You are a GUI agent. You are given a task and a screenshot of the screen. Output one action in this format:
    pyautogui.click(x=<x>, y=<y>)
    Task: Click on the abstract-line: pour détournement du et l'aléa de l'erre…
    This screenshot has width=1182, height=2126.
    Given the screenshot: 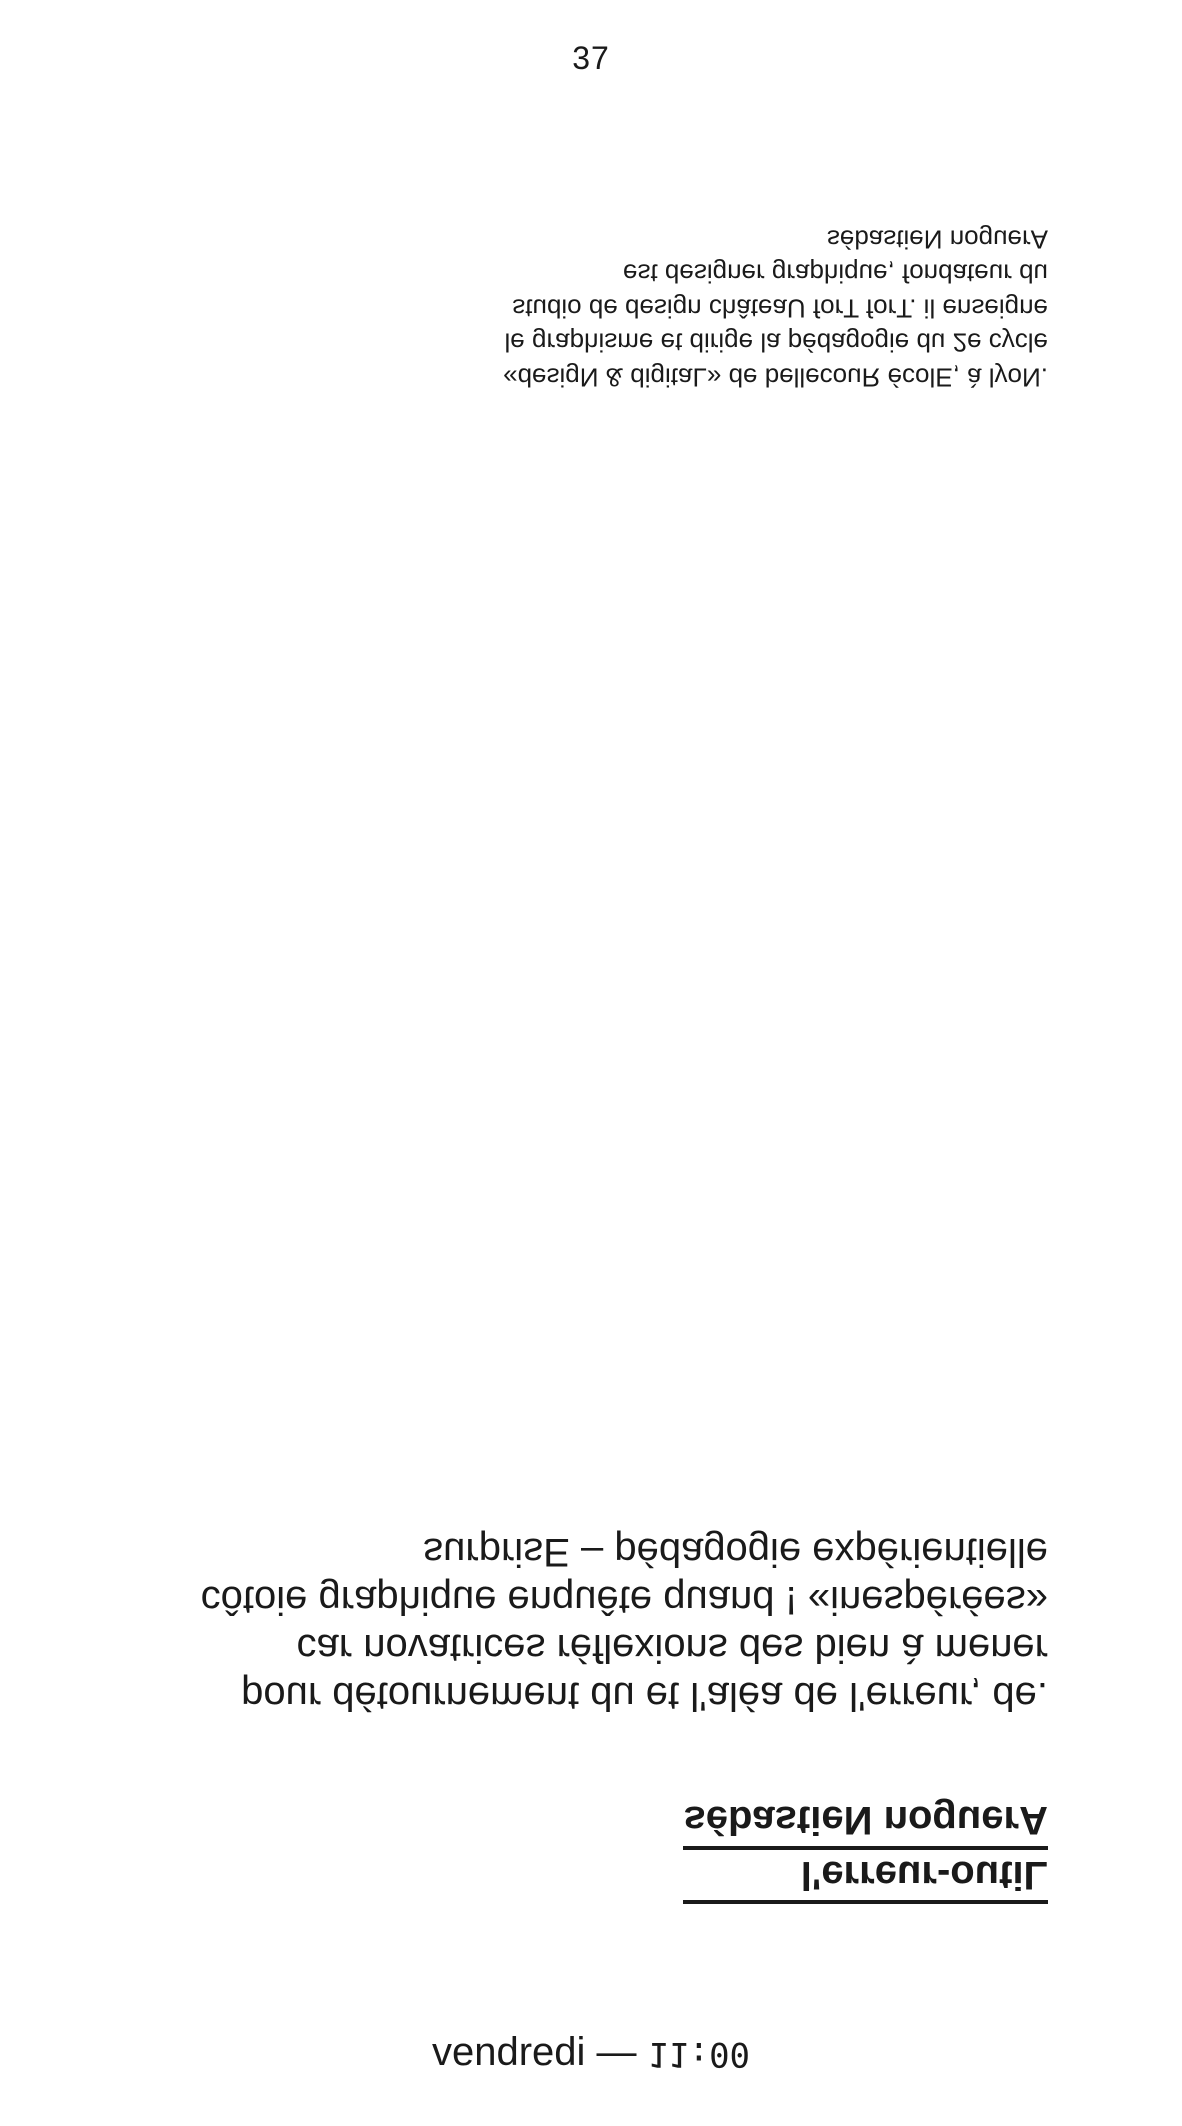 What is the action you would take?
    pyautogui.click(x=644, y=1696)
    